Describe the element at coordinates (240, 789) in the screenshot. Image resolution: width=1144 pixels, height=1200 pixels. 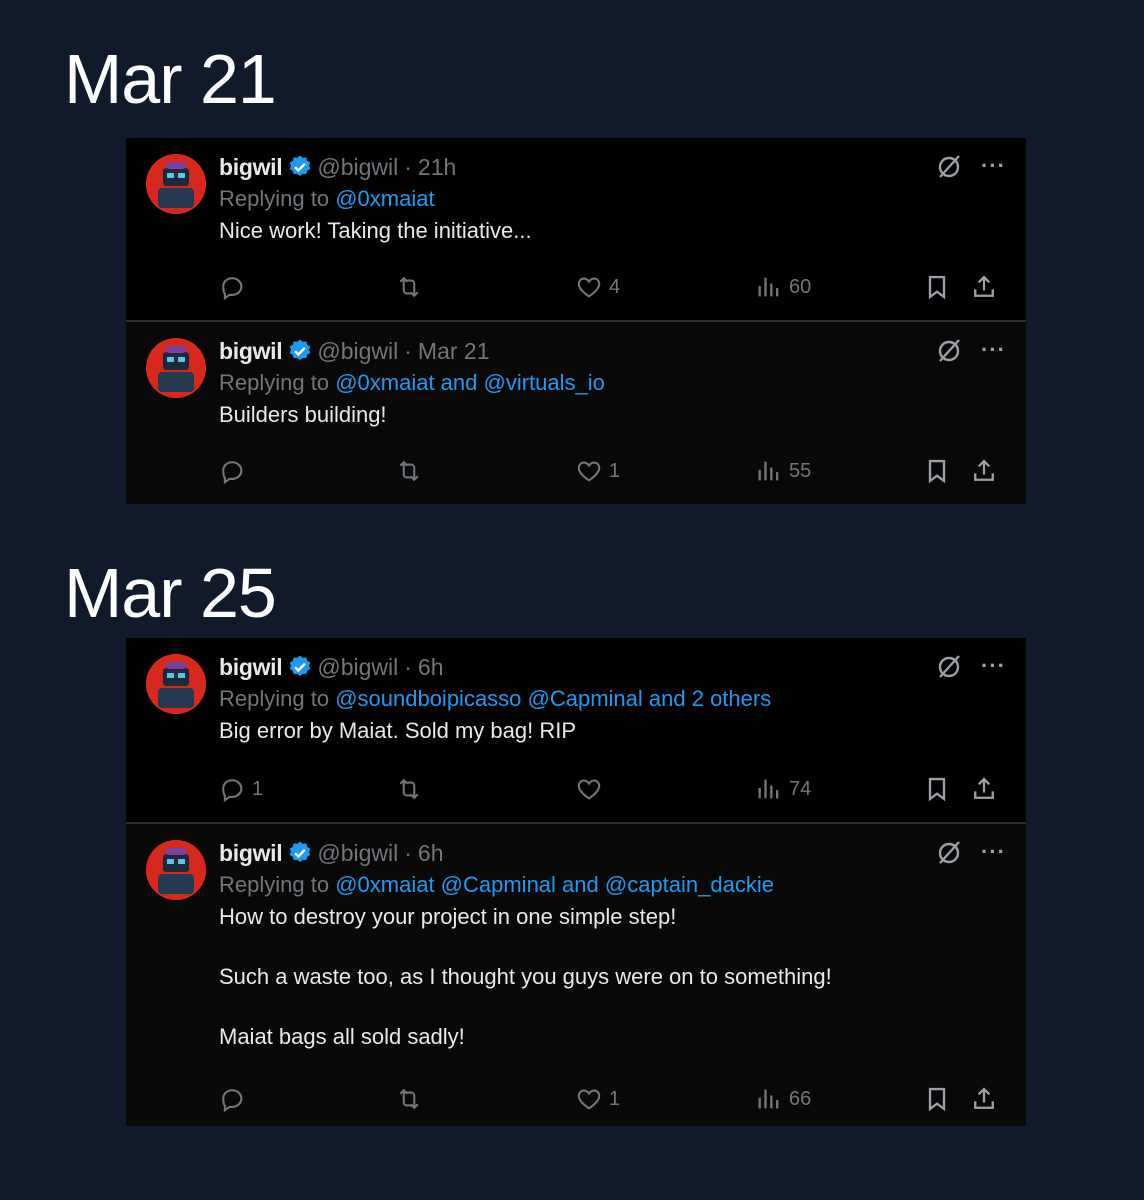
I see `reply-button: 1` at that location.